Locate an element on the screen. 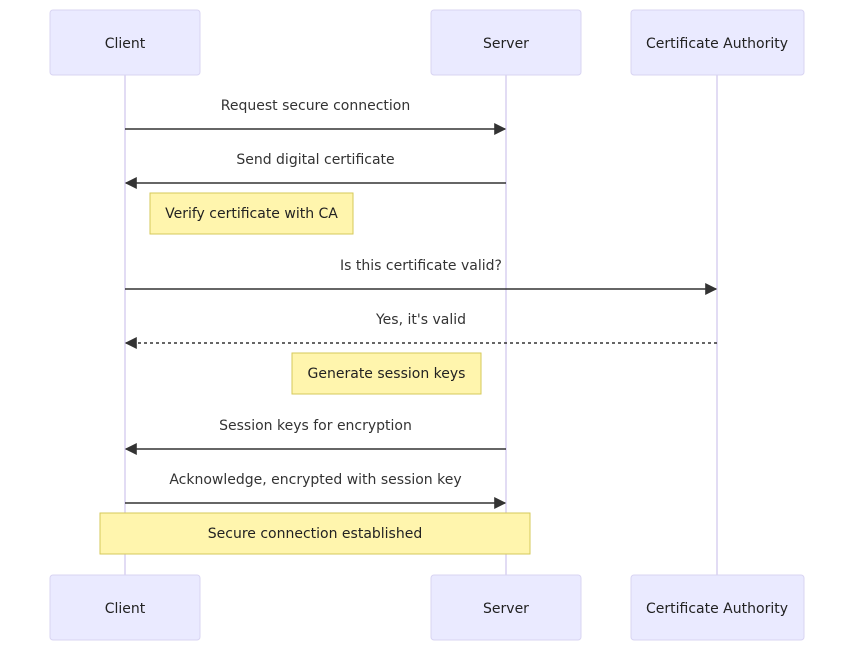 The width and height of the screenshot is (854, 651). message-label: Is this certificate valid? is located at coordinates (421, 266).